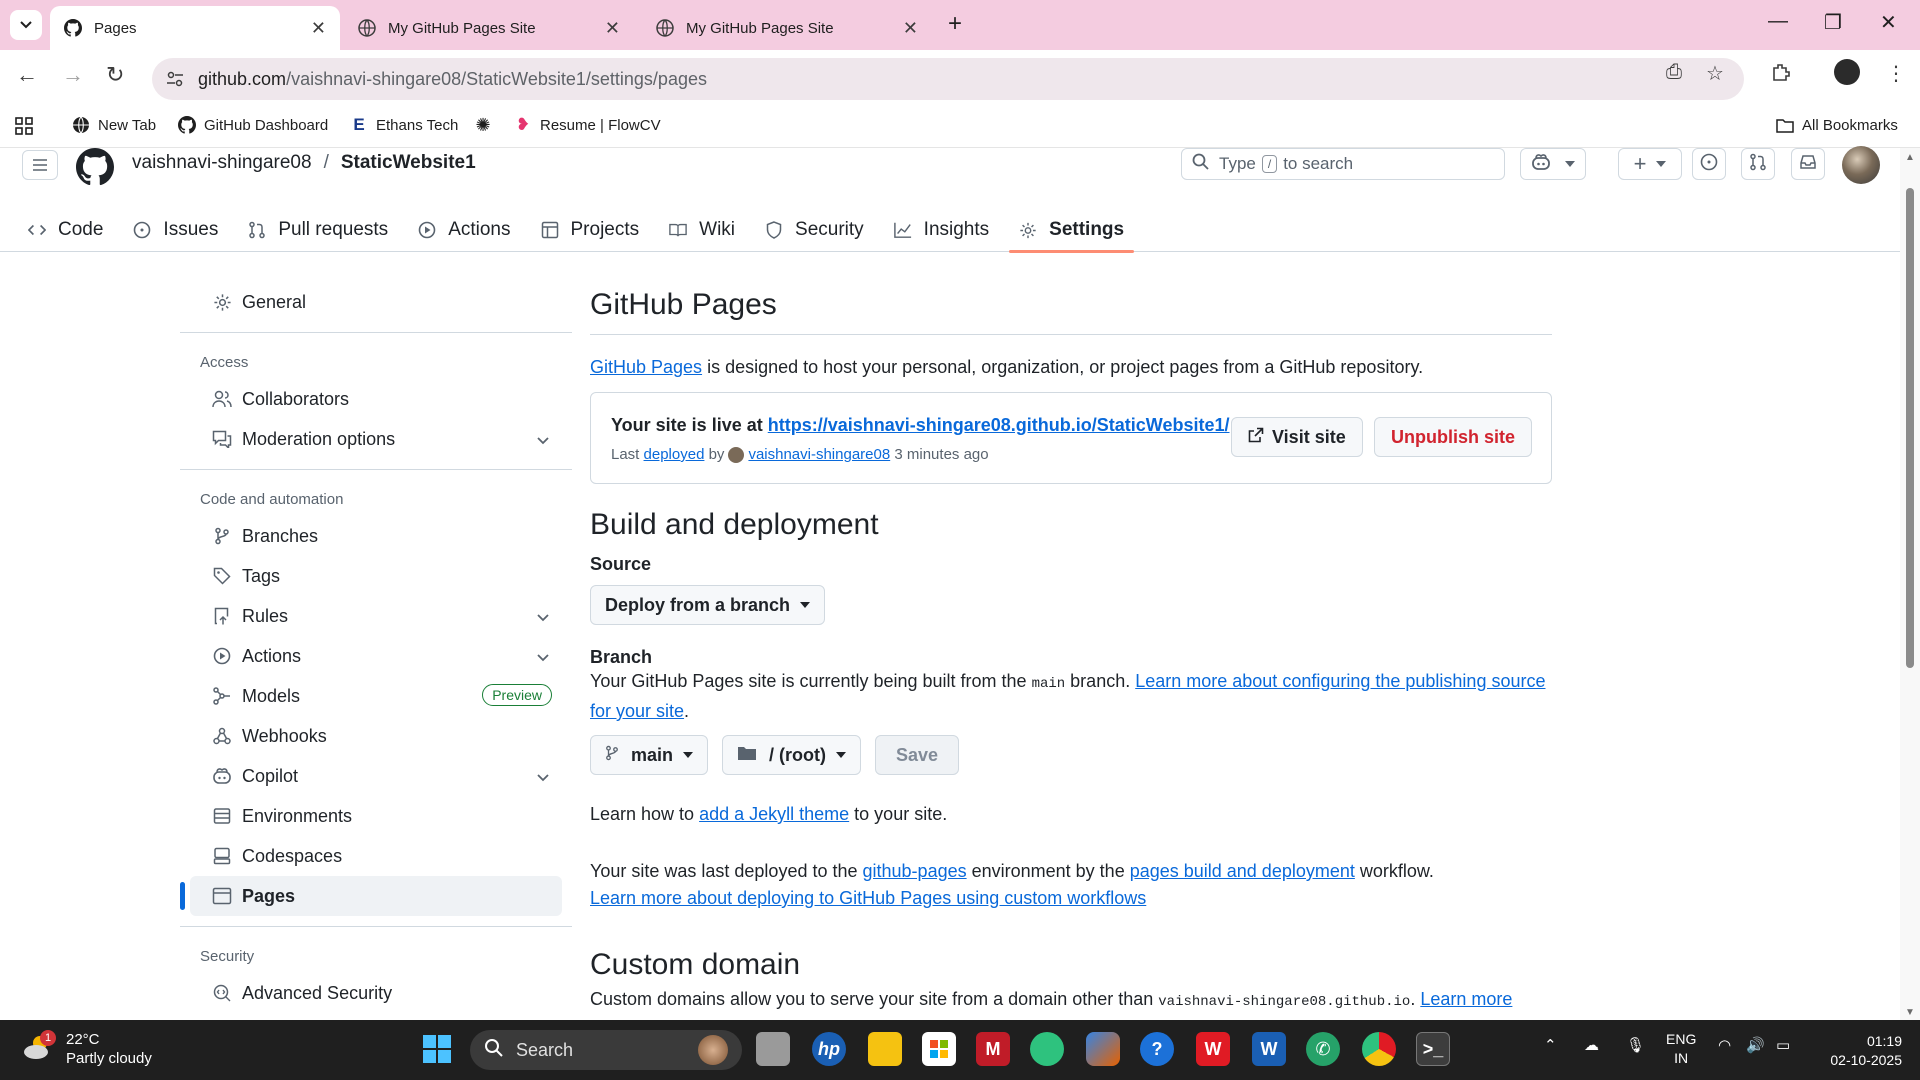  I want to click on tab-my-github-pages-site-1: My GitHub Pages Site ✕, so click(489, 28).